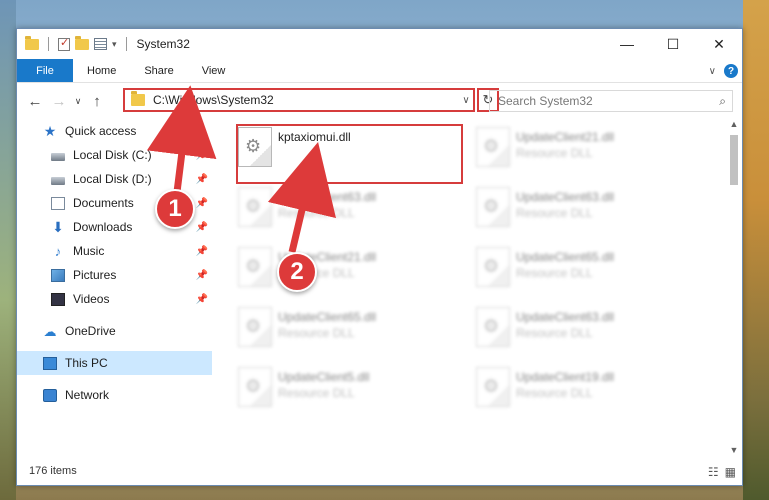 This screenshot has height=500, width=769. I want to click on arrow-to-address-bar, so click(181, 143).